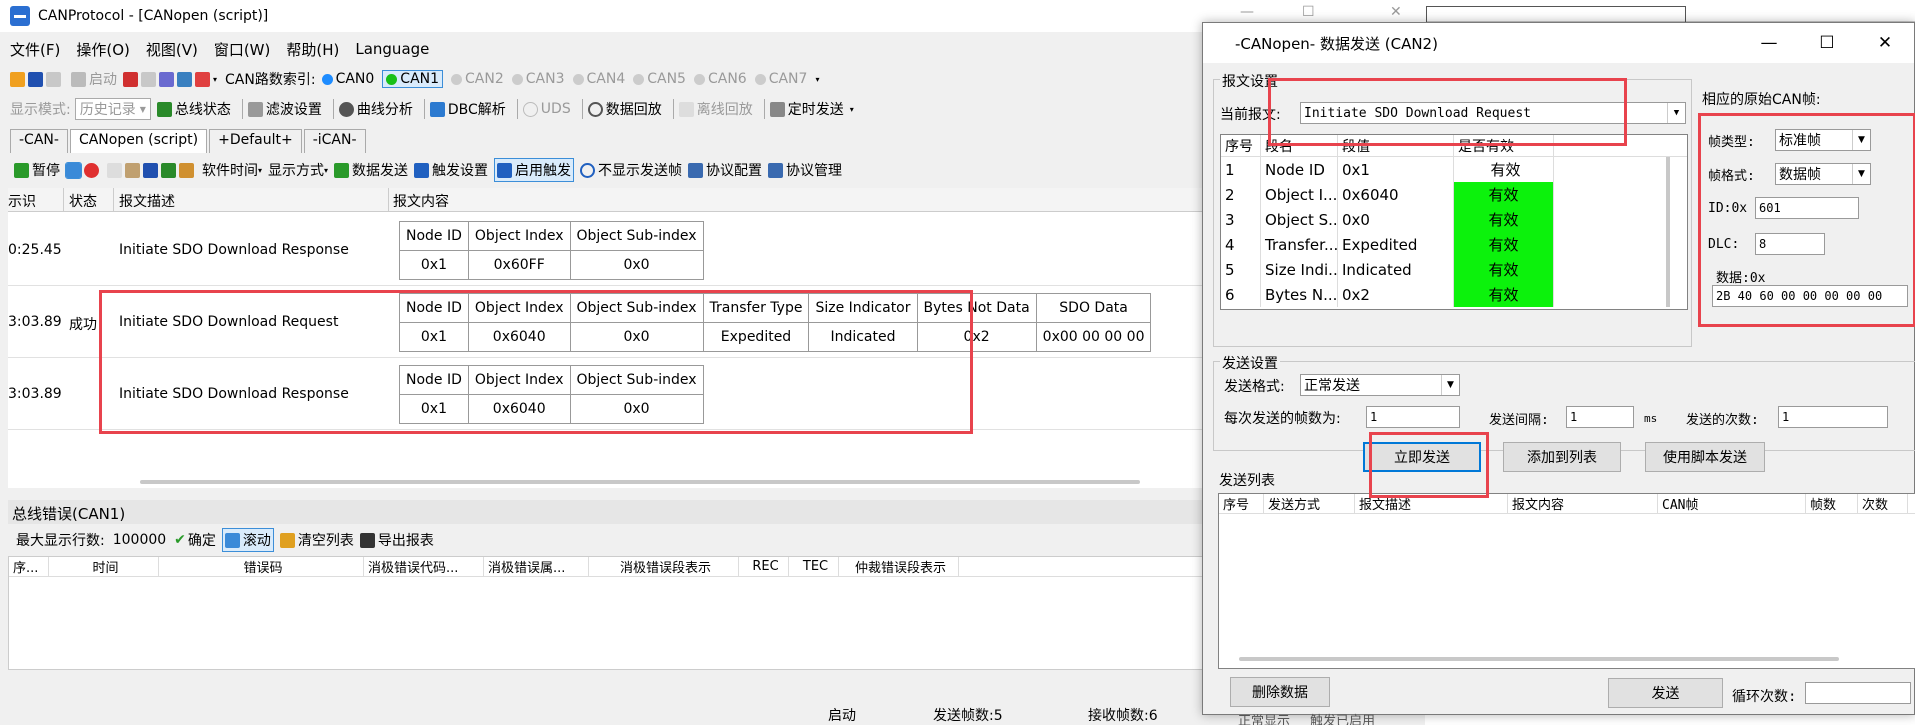 The width and height of the screenshot is (1915, 725). I want to click on tab-can: -CAN-, so click(39, 141).